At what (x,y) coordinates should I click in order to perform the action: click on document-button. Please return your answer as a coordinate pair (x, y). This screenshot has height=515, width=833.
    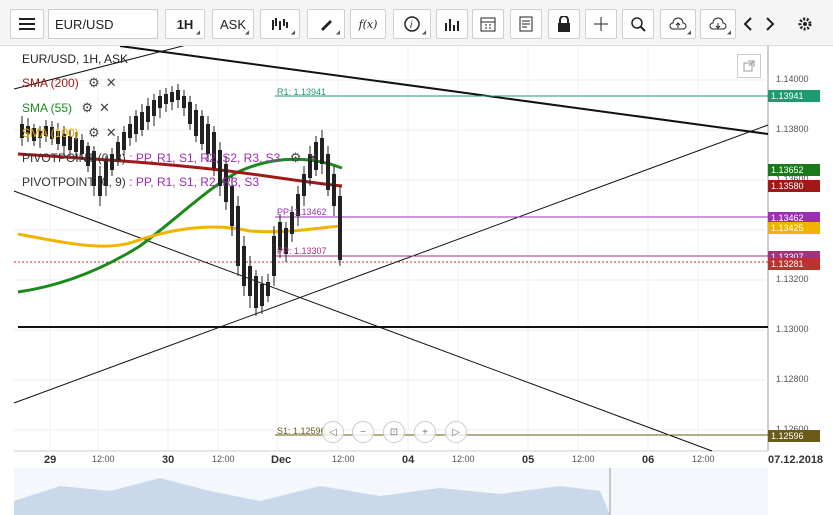
    Looking at the image, I should click on (526, 24).